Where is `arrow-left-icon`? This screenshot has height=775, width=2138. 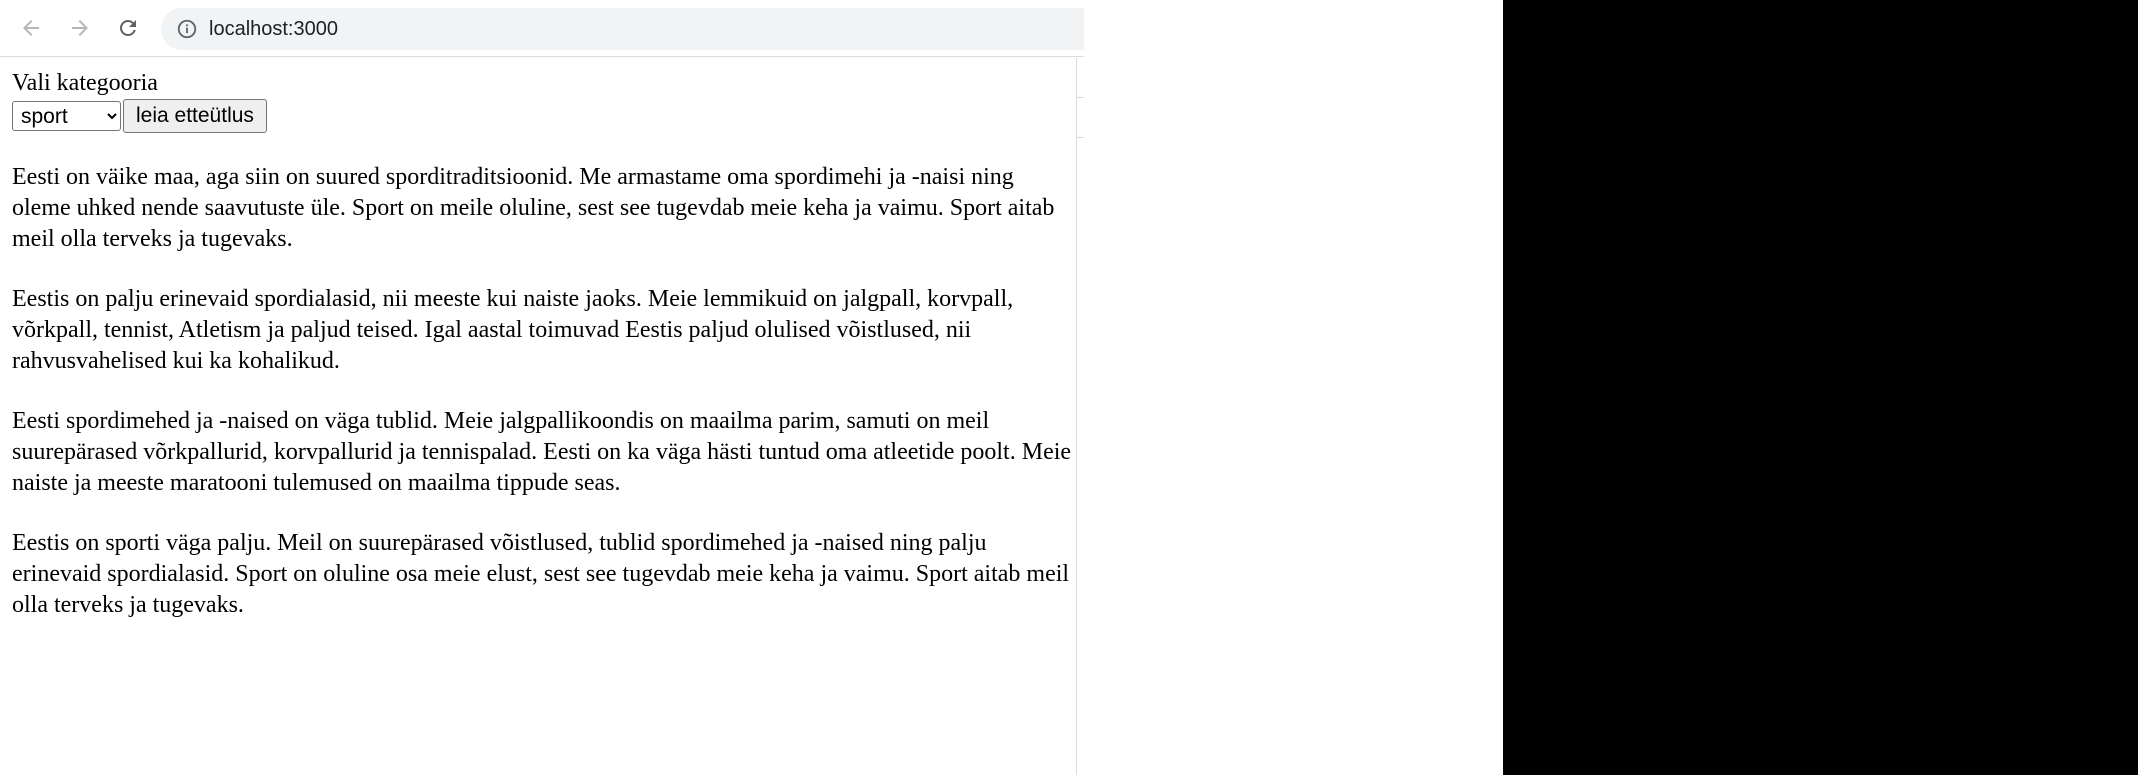 arrow-left-icon is located at coordinates (31, 28).